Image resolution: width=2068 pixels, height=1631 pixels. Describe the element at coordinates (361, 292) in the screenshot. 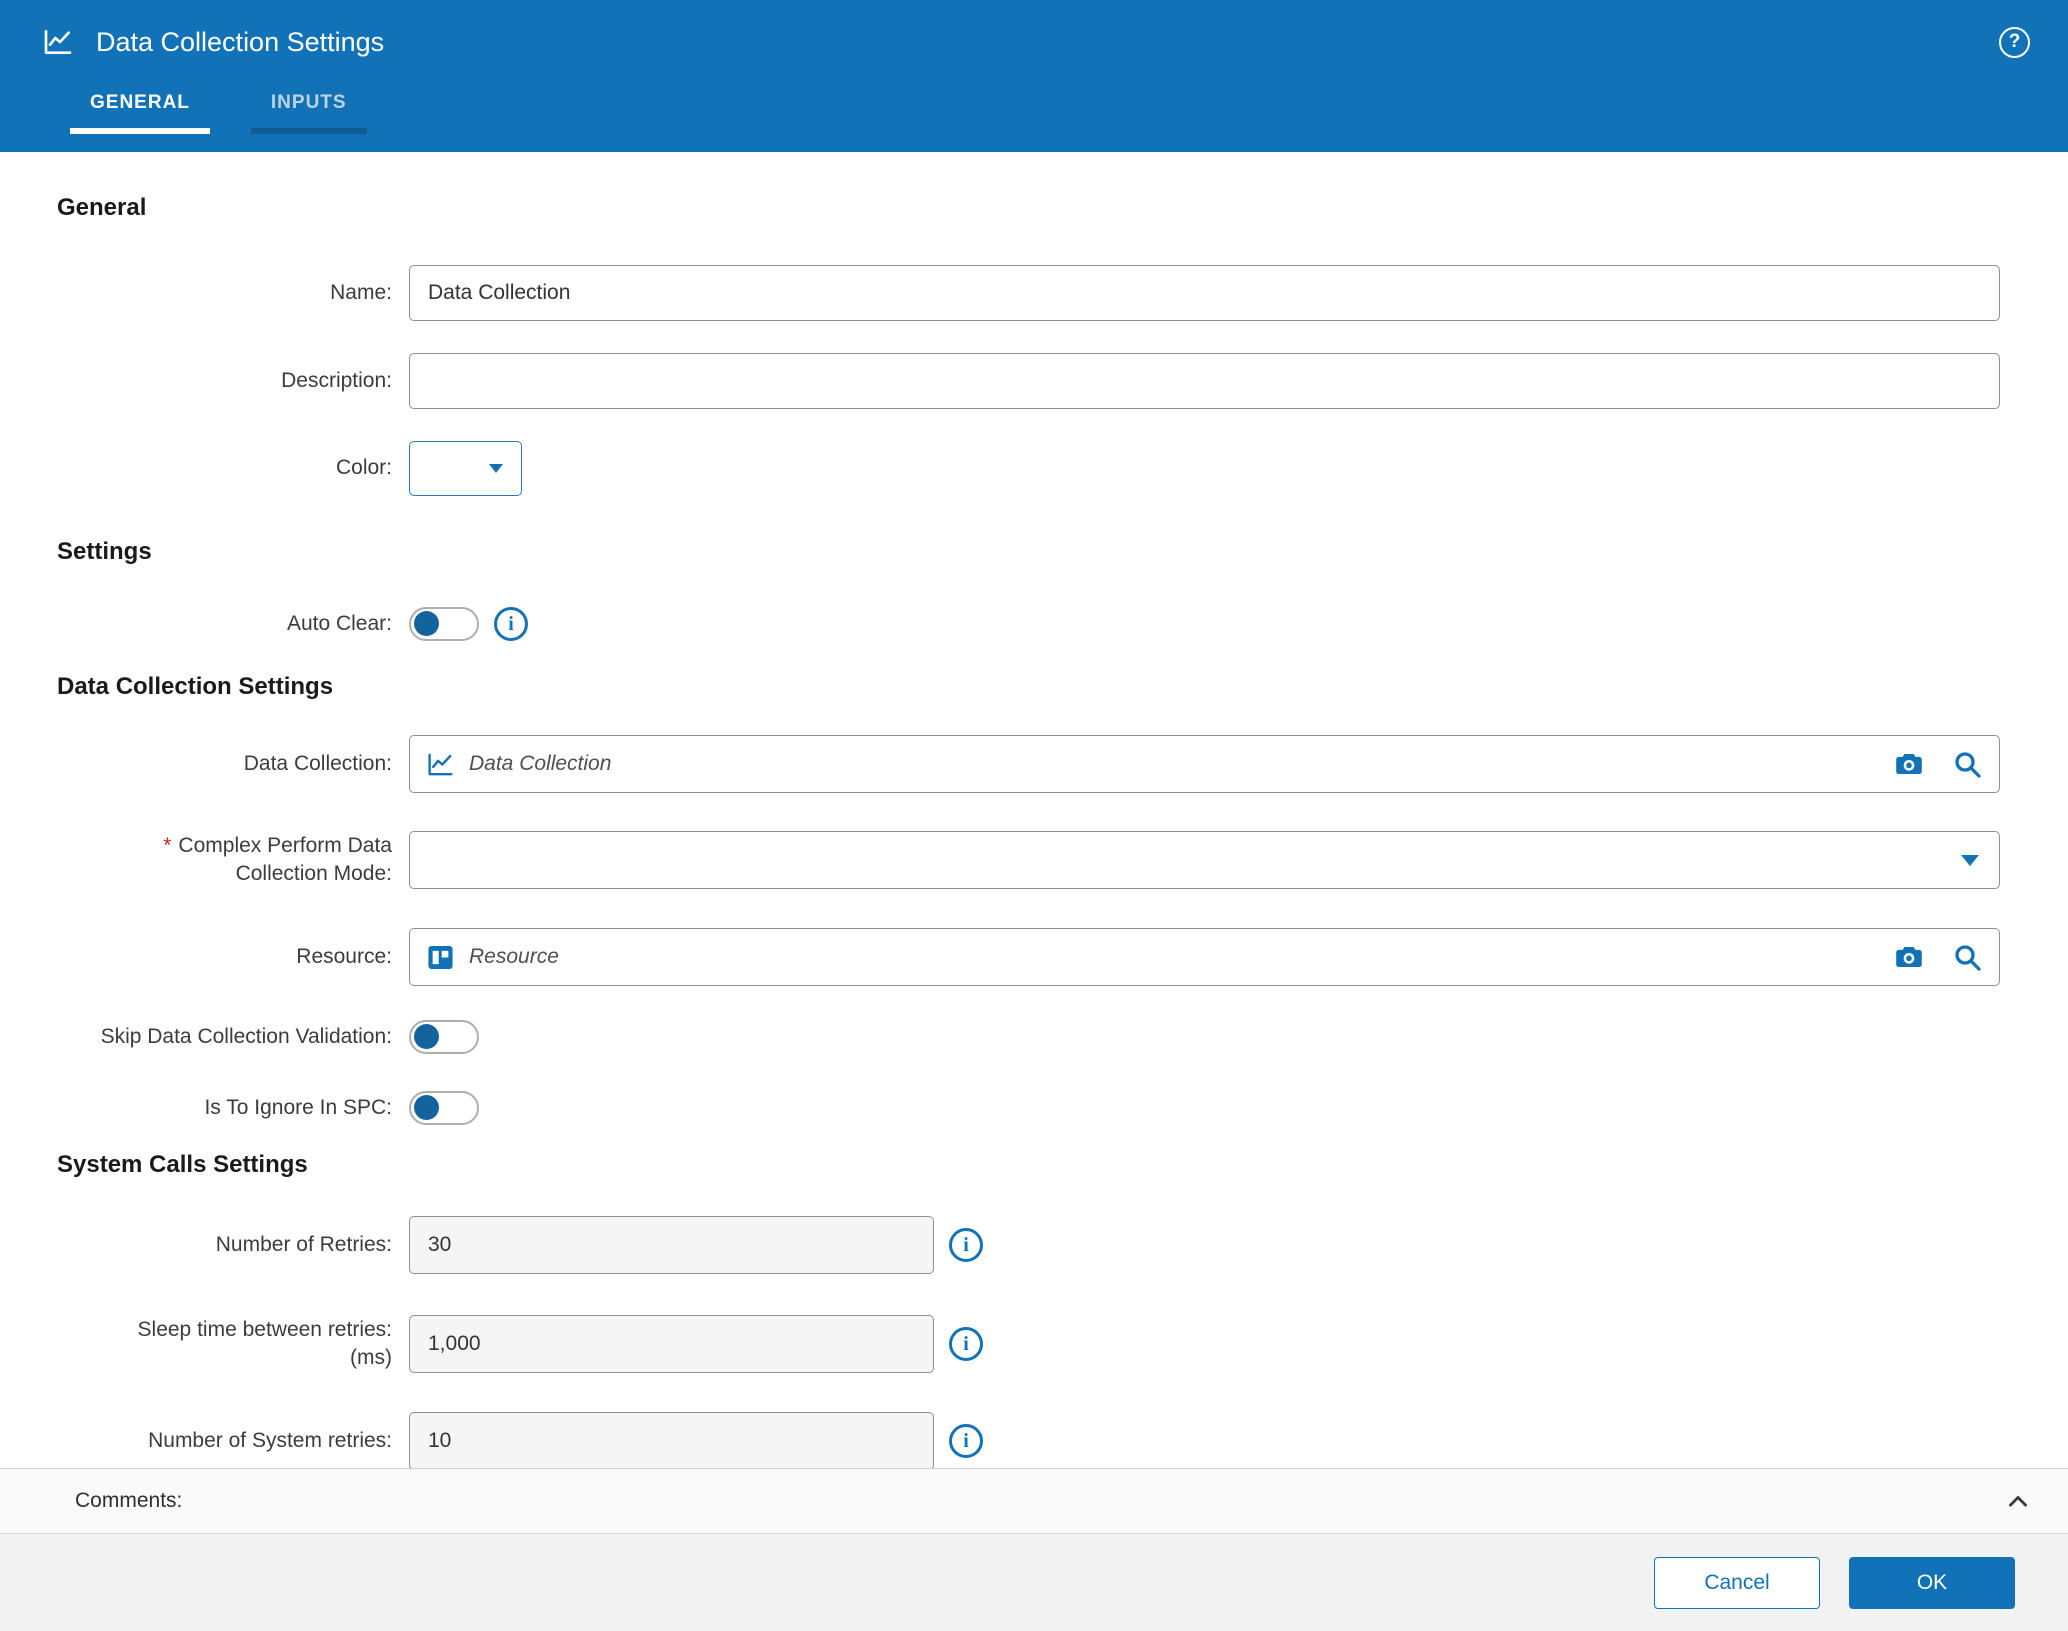

I see `name-label: Name:` at that location.